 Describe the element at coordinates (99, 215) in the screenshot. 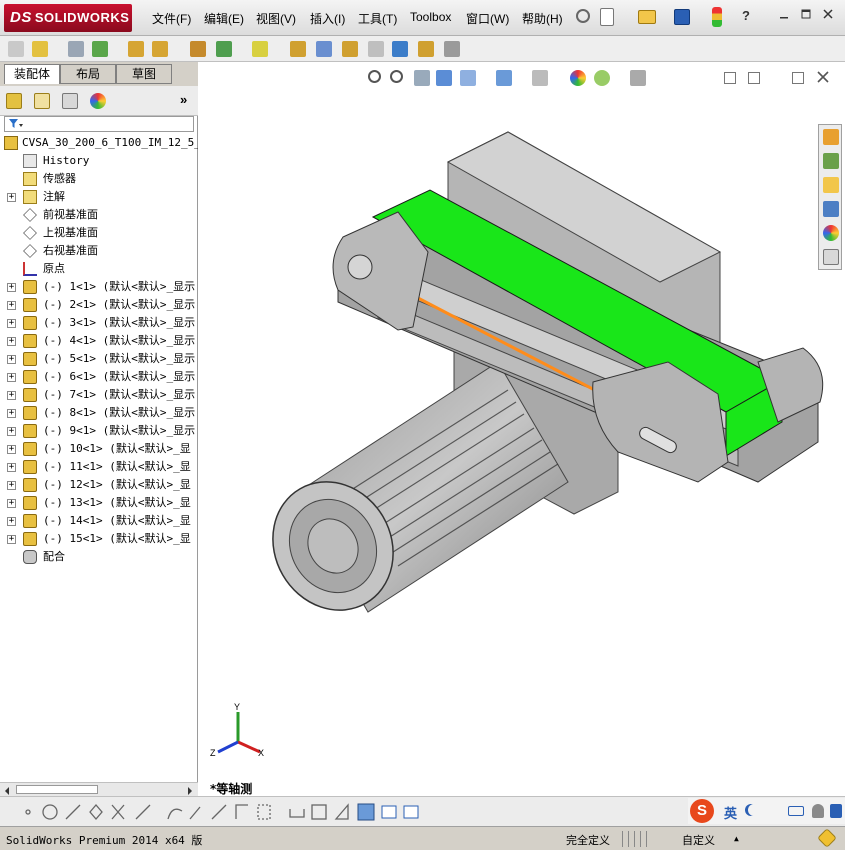

I see `tree-item: 前视基准面` at that location.